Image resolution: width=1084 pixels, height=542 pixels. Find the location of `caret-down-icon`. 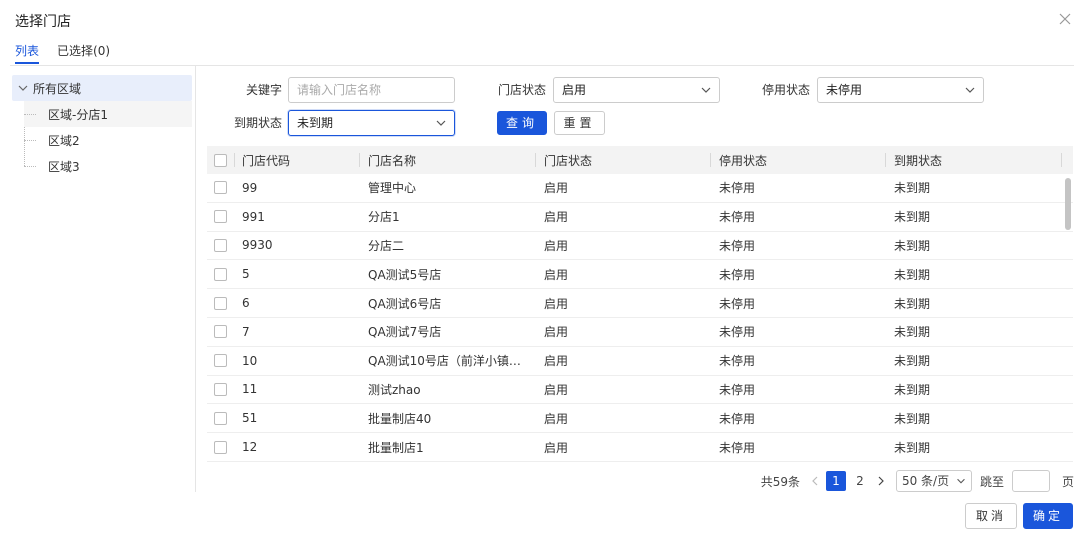

caret-down-icon is located at coordinates (23, 88).